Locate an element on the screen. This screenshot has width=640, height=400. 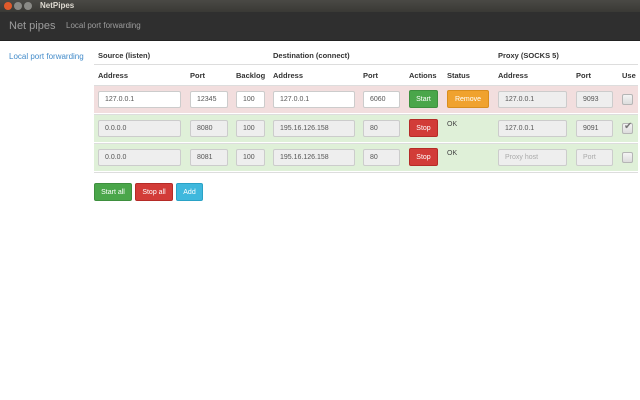
start-all-button: Start all is located at coordinates (113, 192).